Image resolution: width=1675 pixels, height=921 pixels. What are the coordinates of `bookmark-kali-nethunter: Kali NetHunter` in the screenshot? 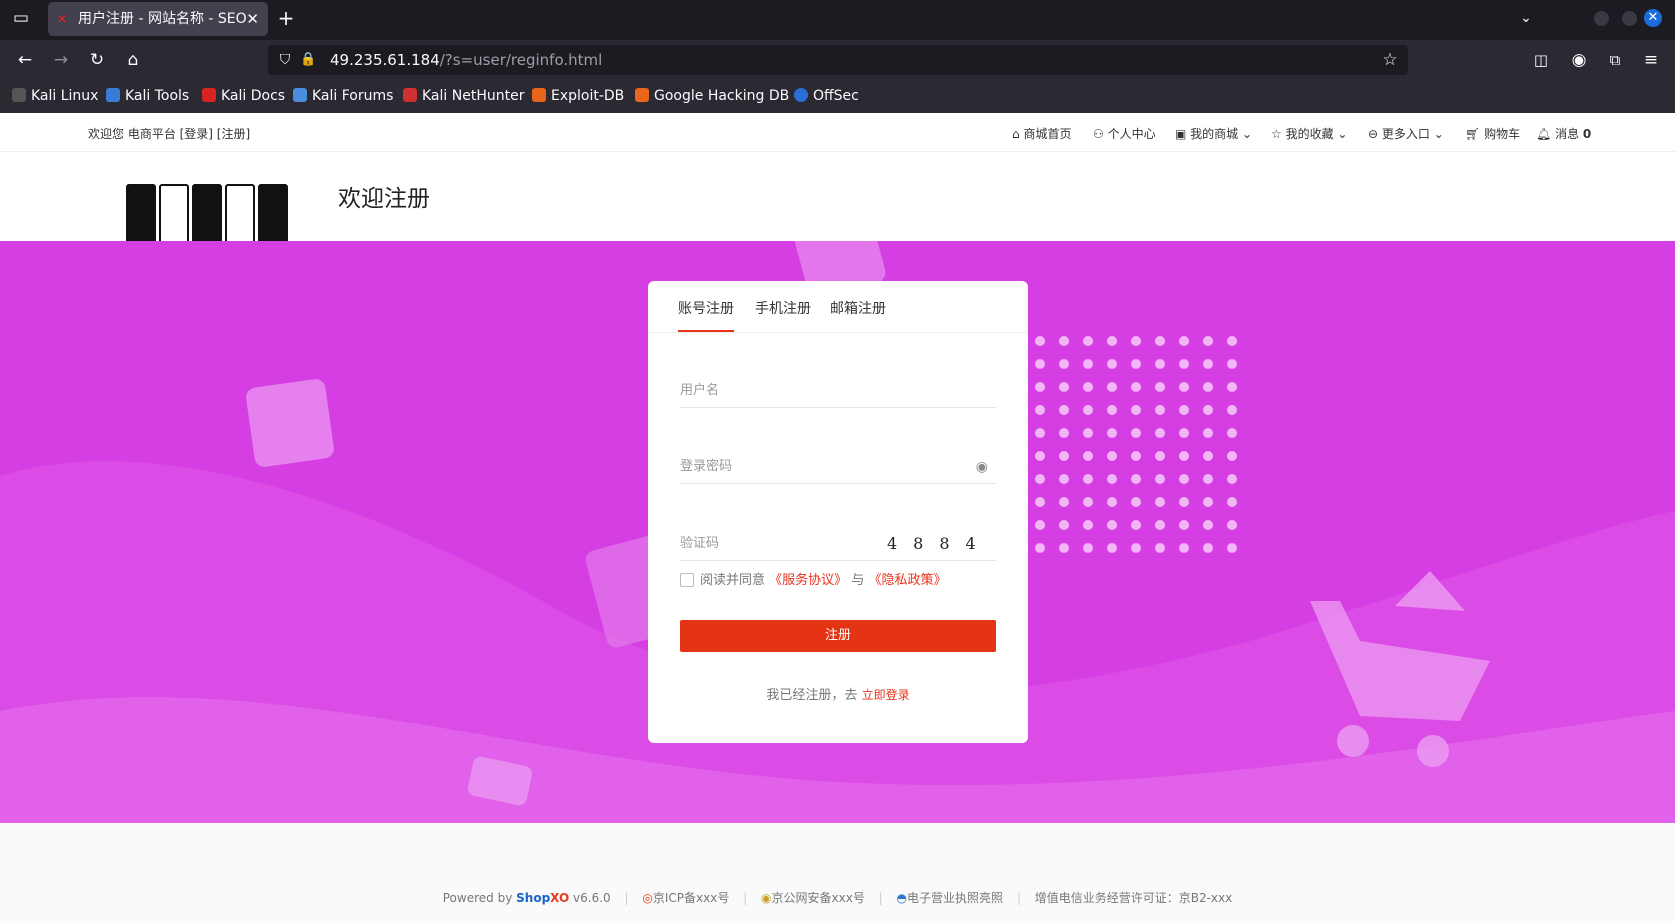 It's located at (463, 96).